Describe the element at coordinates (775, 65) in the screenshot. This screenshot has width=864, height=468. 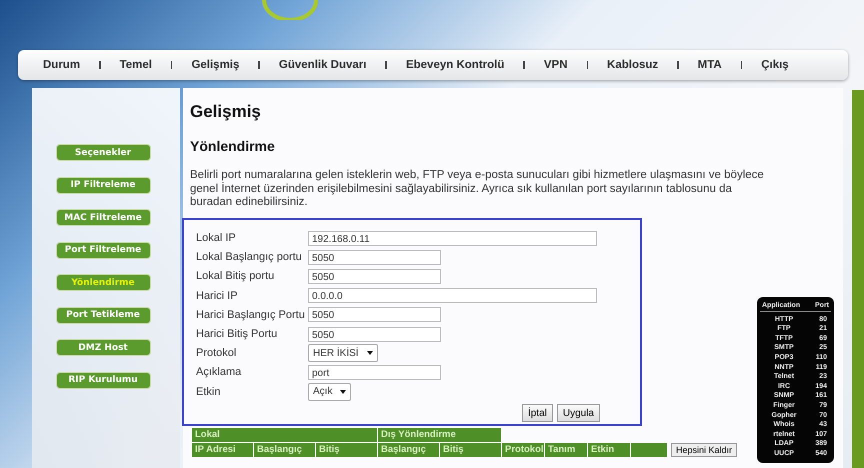
I see `nav-link: Çıkış` at that location.